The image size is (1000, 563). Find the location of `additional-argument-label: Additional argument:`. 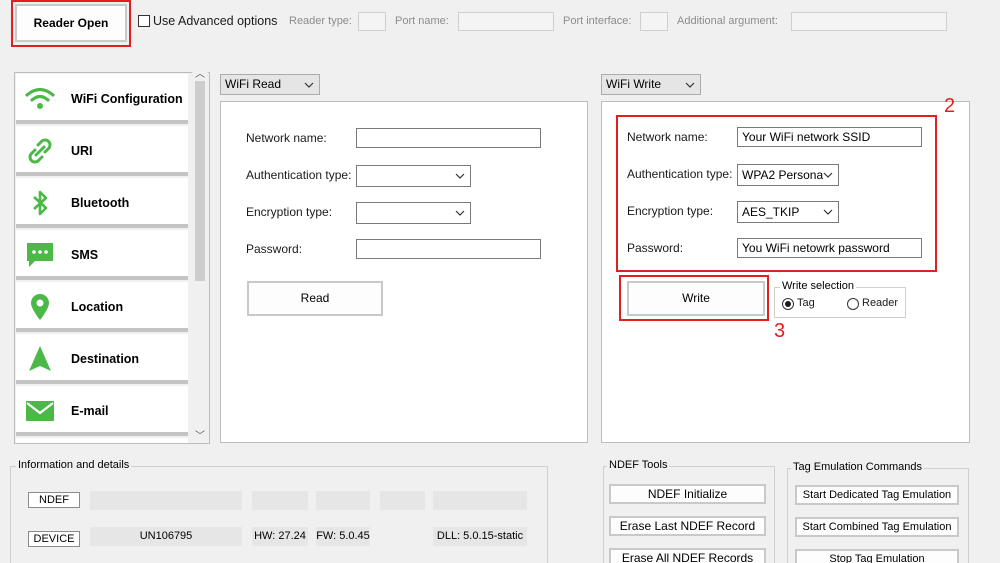

additional-argument-label: Additional argument: is located at coordinates (727, 21).